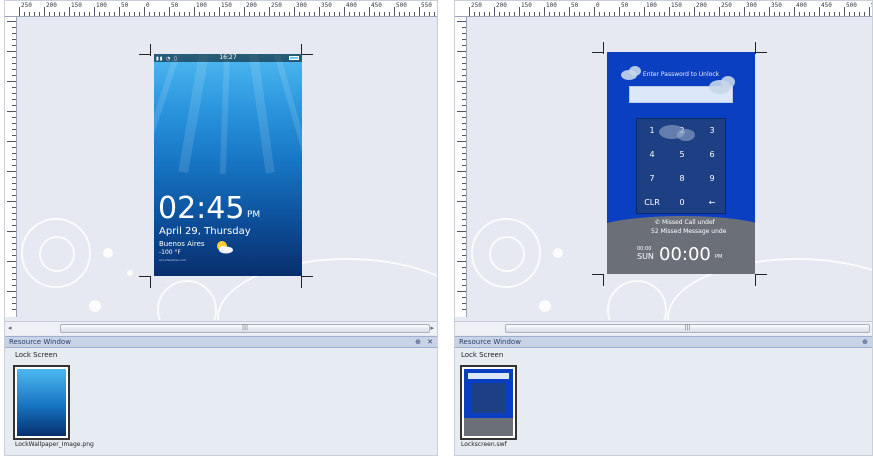 The image size is (873, 456). What do you see at coordinates (254, 215) in the screenshot?
I see `clock-ampm: PM` at bounding box center [254, 215].